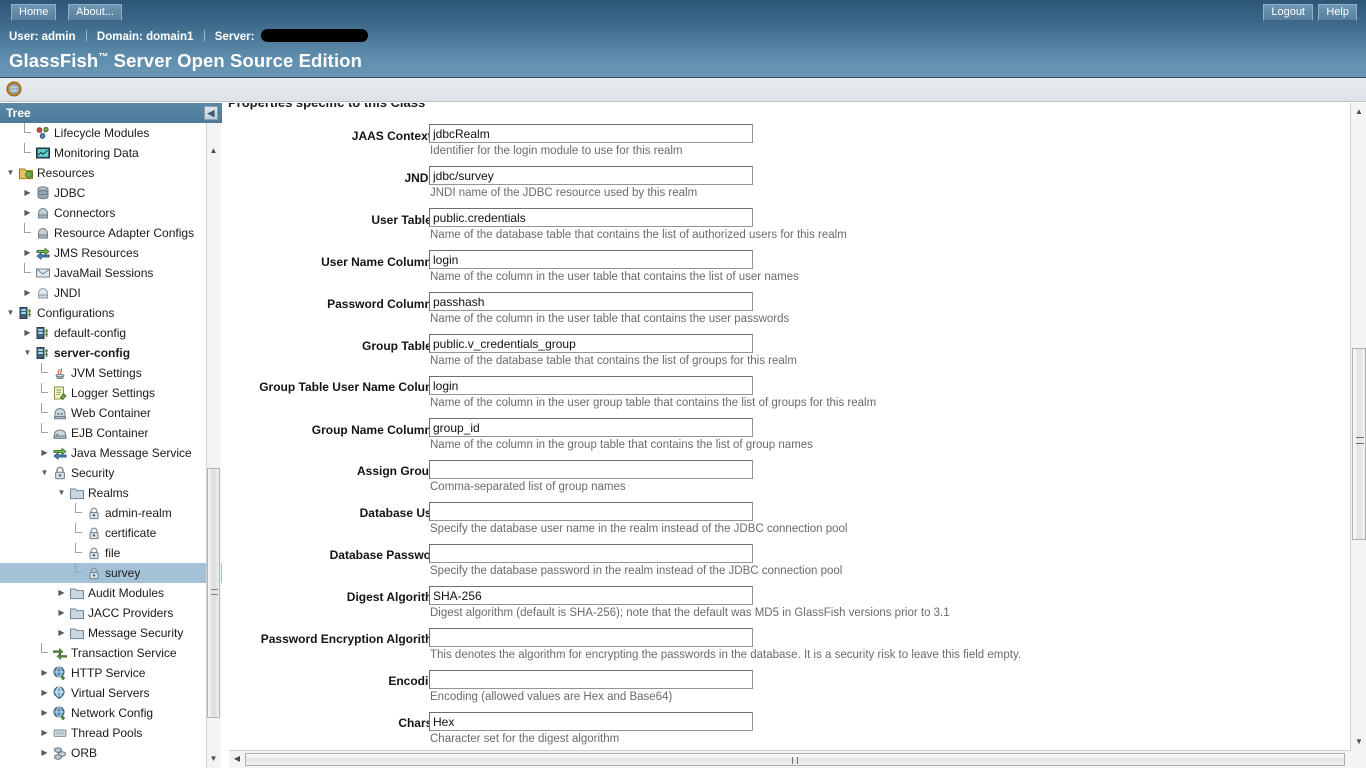 The height and width of the screenshot is (768, 1366). I want to click on tree-scrollbar: ▲ ▼, so click(213, 445).